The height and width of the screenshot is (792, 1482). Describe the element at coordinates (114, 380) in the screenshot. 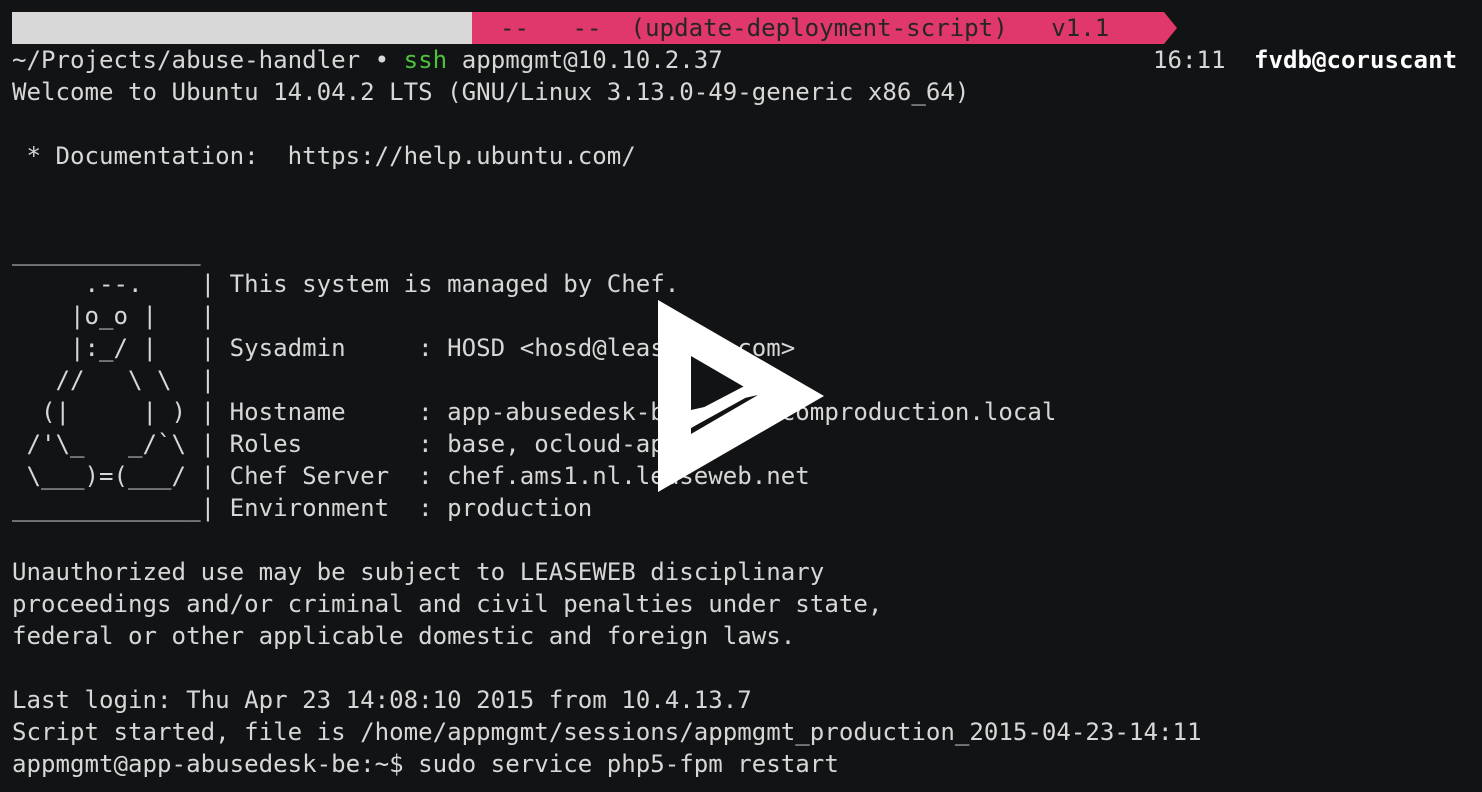

I see `output-line: // \ \ |` at that location.